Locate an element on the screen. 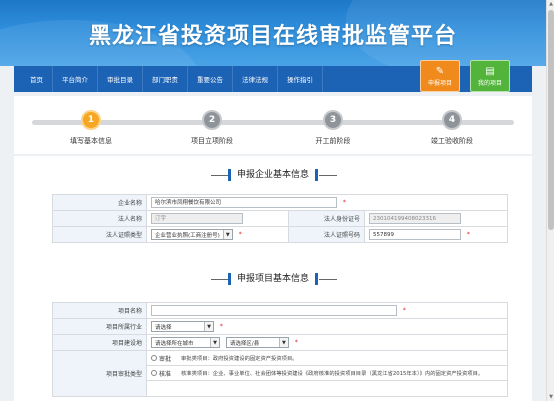 Image resolution: width=554 pixels, height=401 pixels. district-value: 请选择区/县 is located at coordinates (244, 343).